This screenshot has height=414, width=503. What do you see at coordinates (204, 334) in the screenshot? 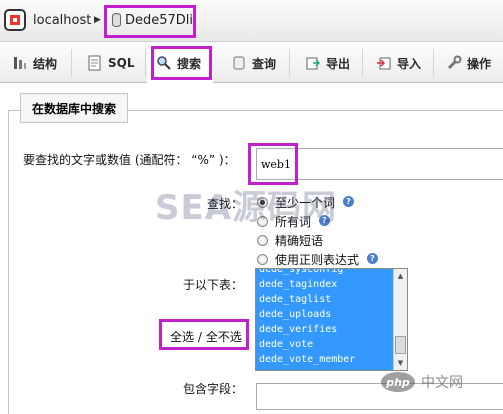
I see `select-links-highlight-box` at bounding box center [204, 334].